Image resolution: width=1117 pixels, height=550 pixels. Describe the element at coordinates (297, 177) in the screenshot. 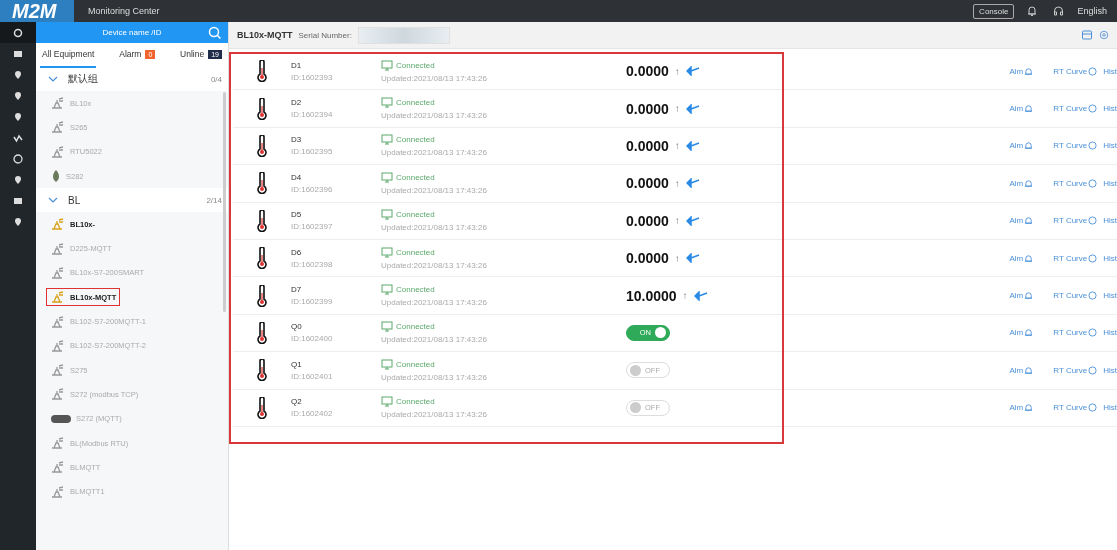

I see `point-name: D4` at that location.